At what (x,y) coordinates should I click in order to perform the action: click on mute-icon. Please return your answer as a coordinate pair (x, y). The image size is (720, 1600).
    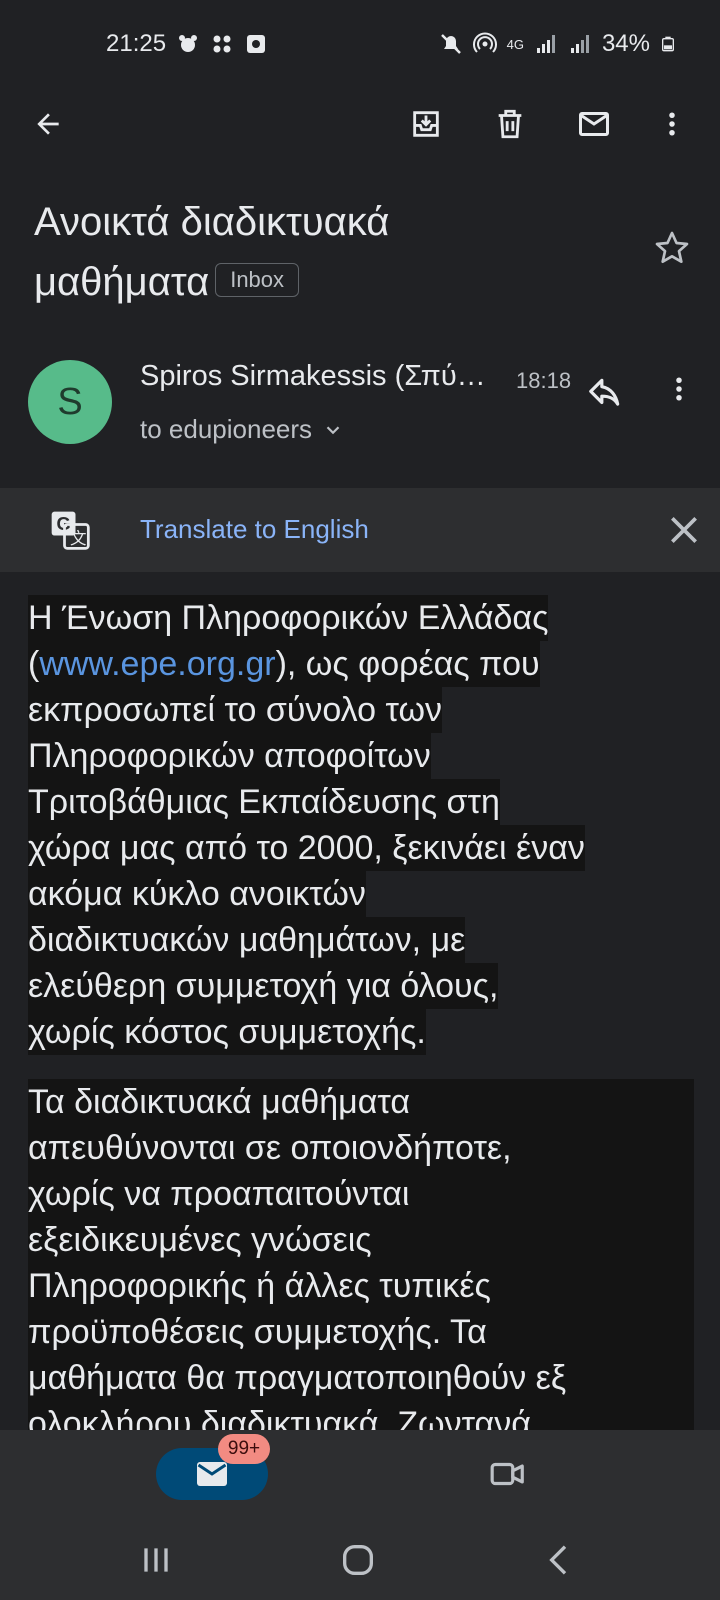
    Looking at the image, I should click on (450, 44).